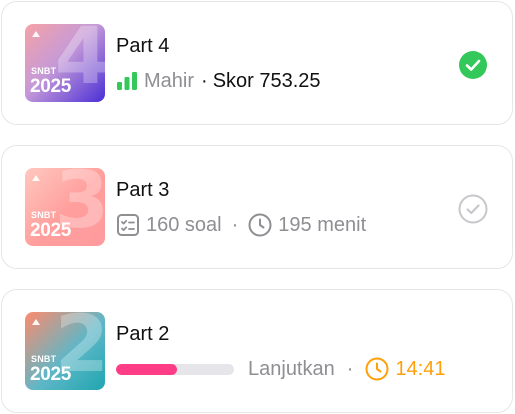  What do you see at coordinates (420, 368) in the screenshot?
I see `timer-label: 14:41` at bounding box center [420, 368].